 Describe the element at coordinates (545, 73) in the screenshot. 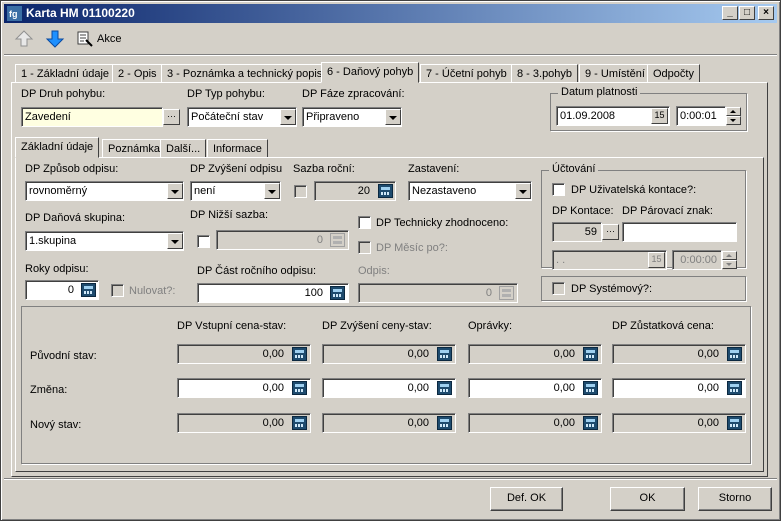

I see `tab-3-pohyb: 8 - 3.pohyb` at that location.